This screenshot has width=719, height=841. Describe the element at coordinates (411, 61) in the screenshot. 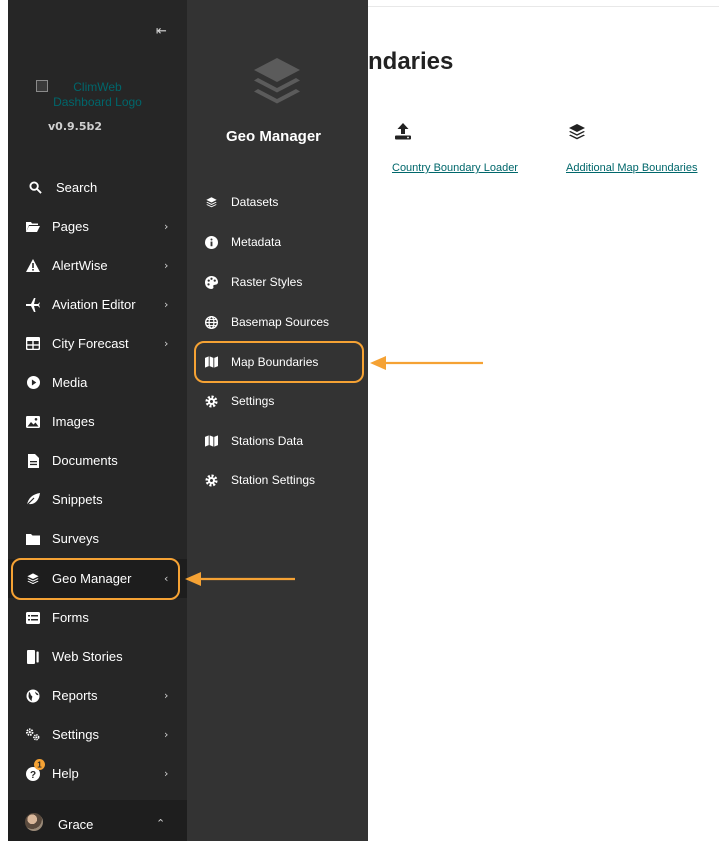

I see `page-title: ndaries` at that location.